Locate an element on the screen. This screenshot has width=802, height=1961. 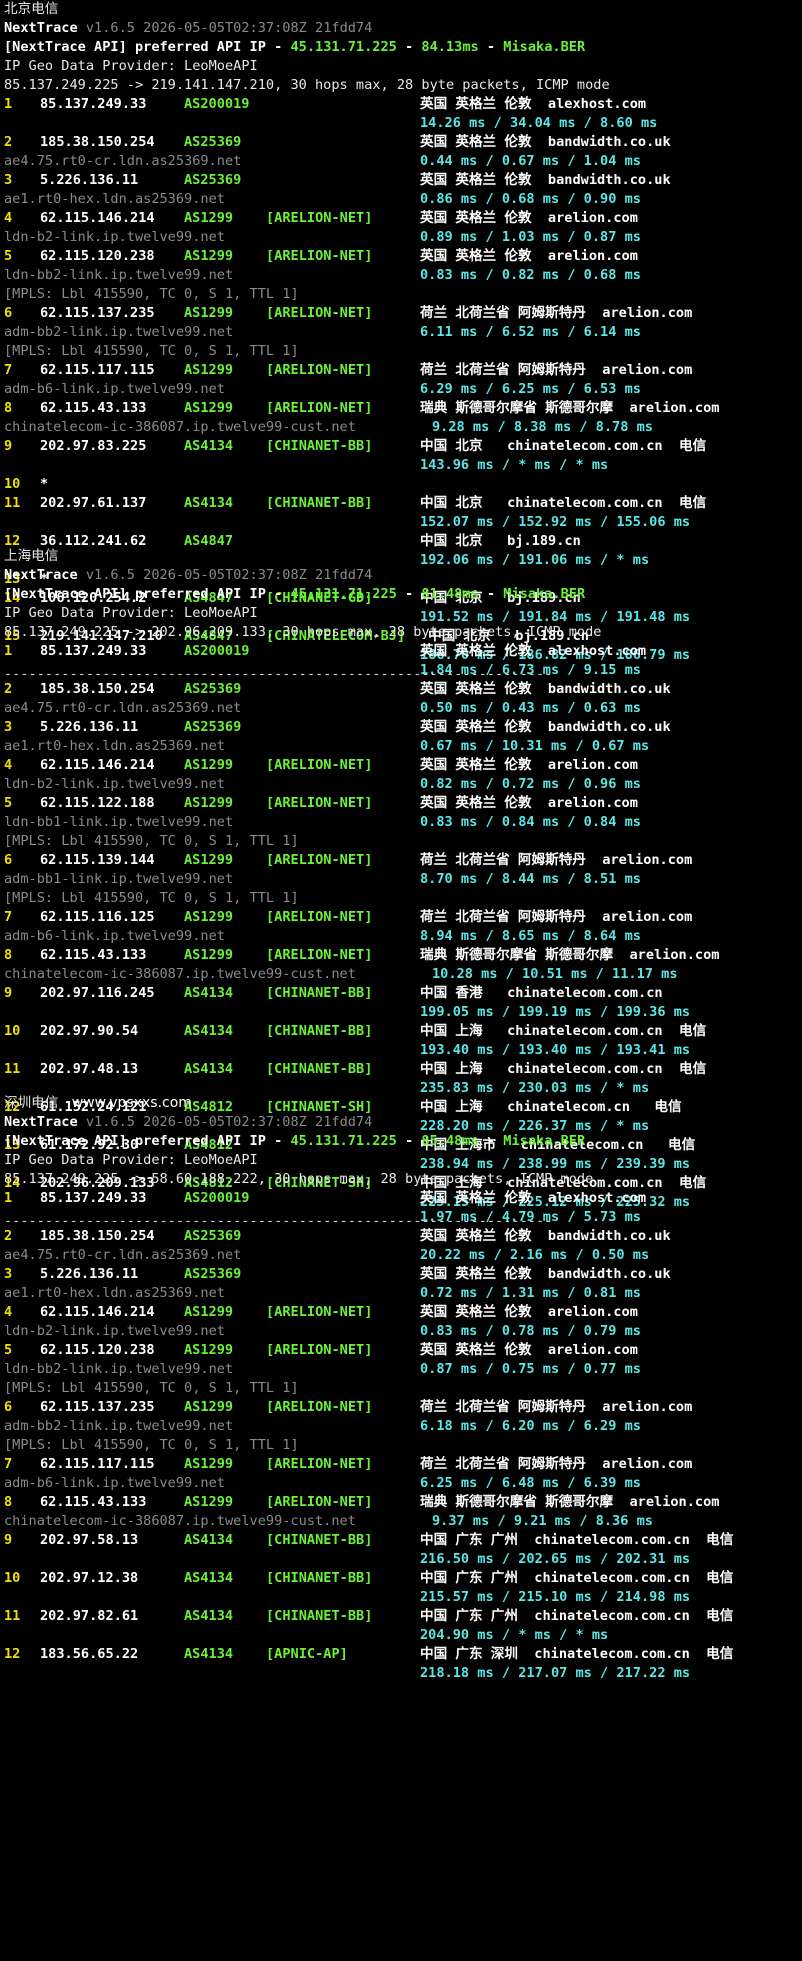
hop-rtt: 9.28 ms / 8.38 ms / 8.78 ms is located at coordinates (542, 427).